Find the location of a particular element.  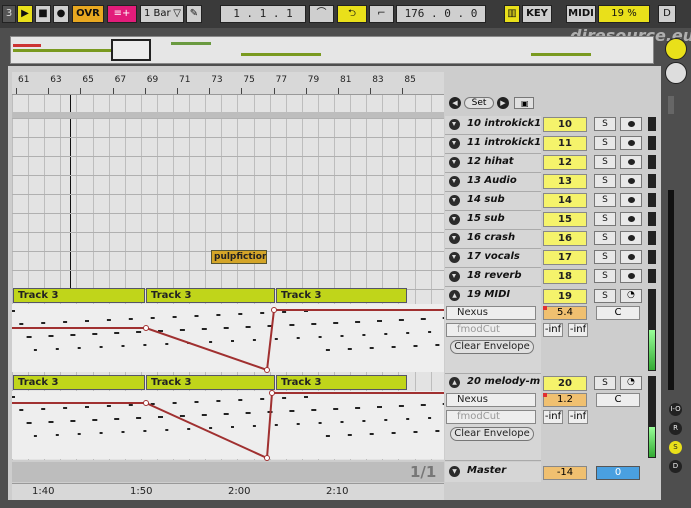

track-header: 11 introkick1 is located at coordinates (493, 144).